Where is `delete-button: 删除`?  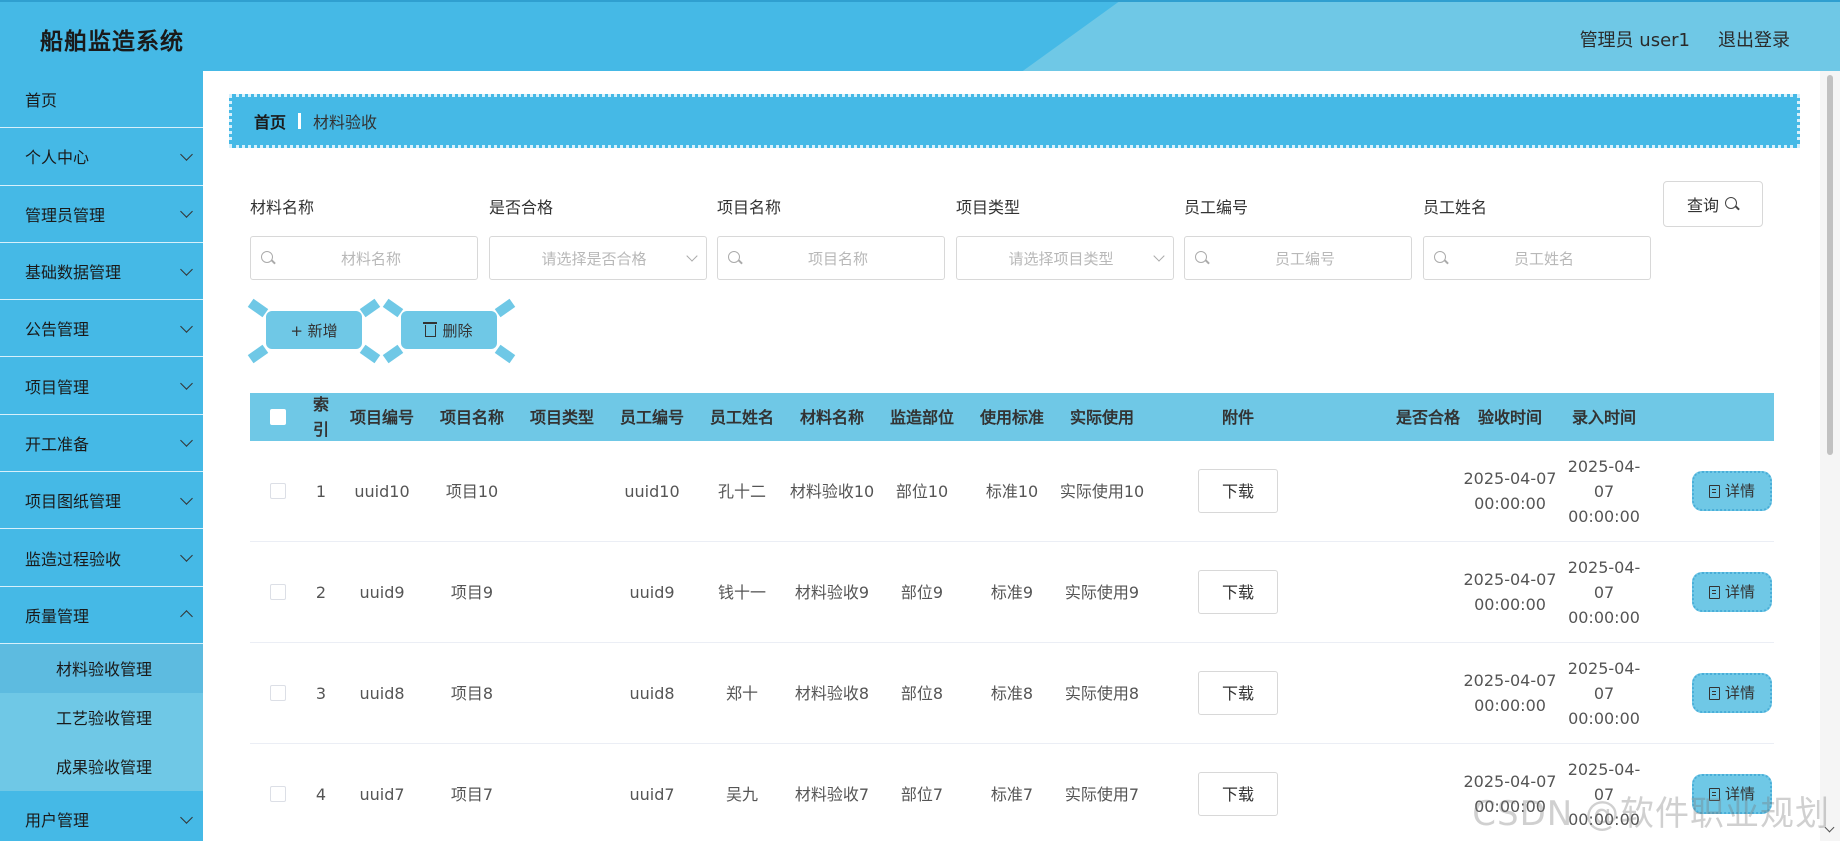 delete-button: 删除 is located at coordinates (449, 330).